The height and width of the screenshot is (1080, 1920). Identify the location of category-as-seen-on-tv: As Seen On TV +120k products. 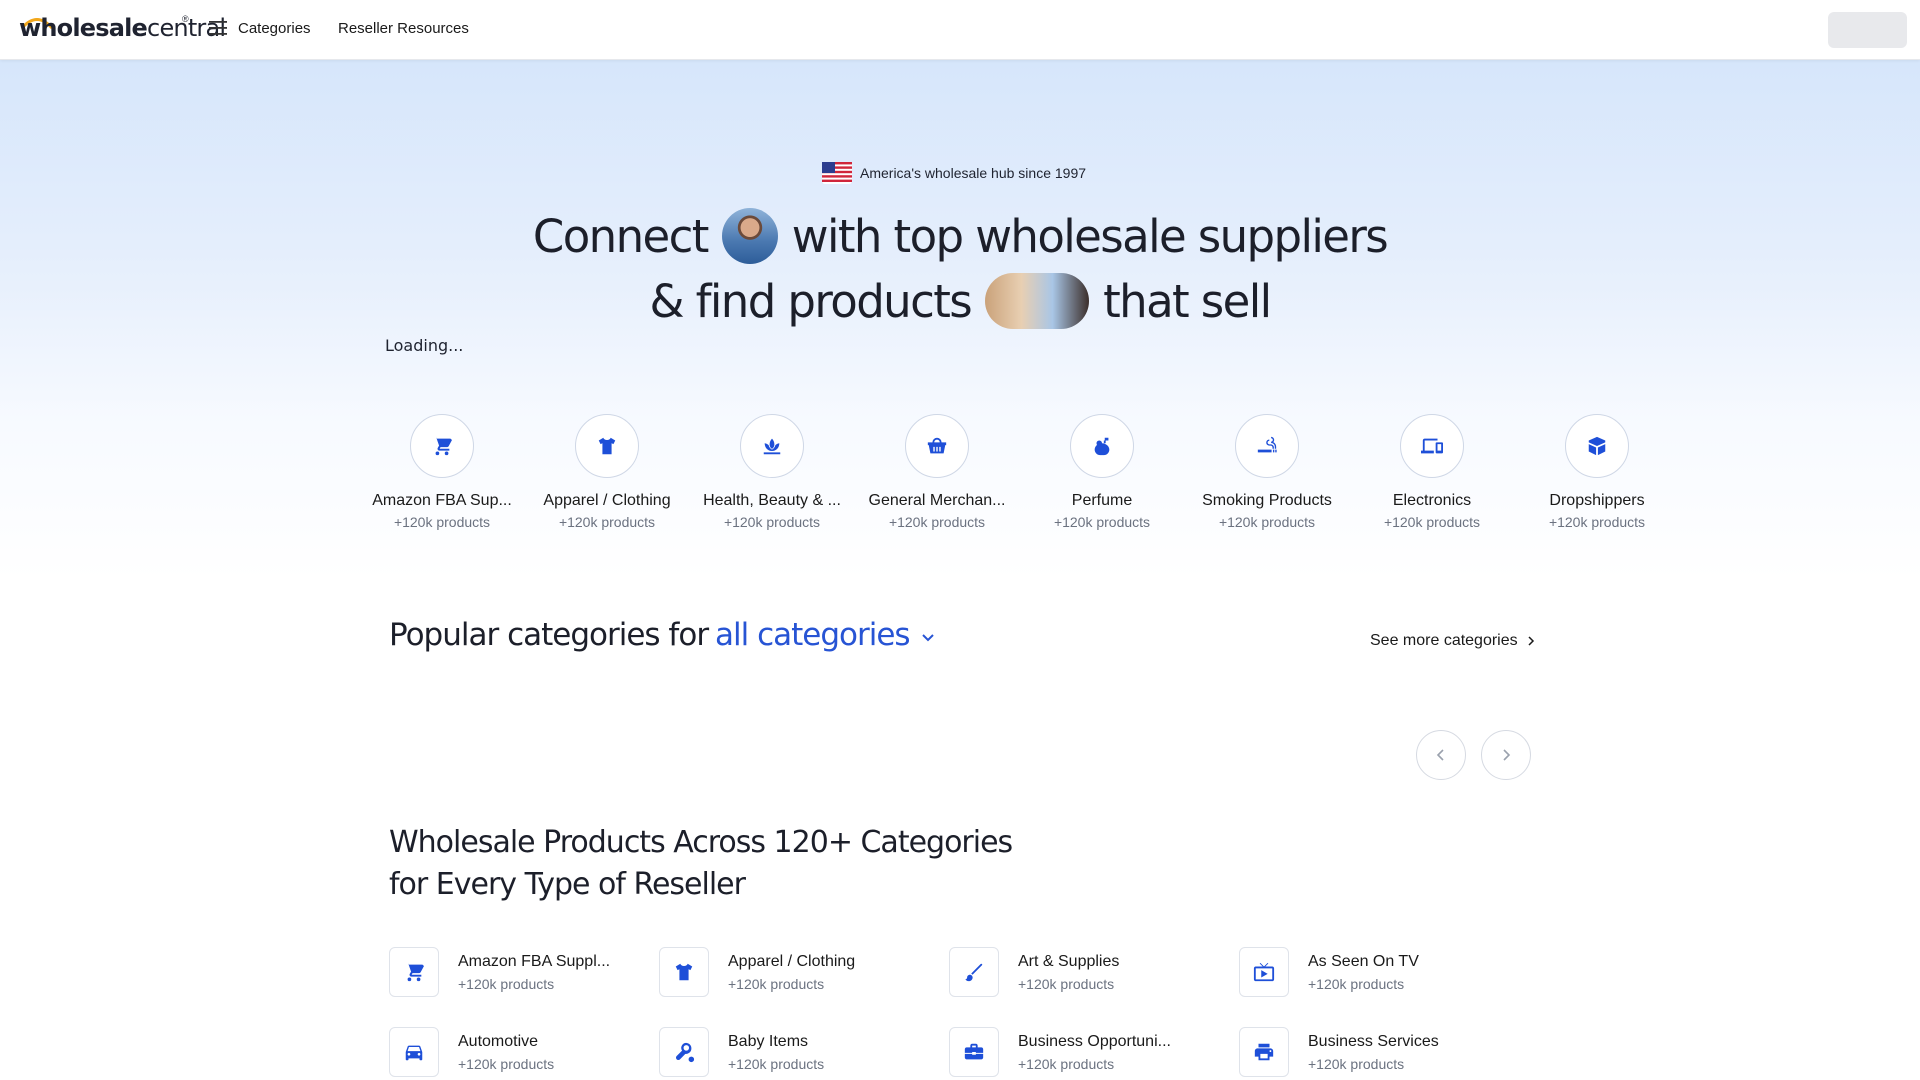
(1369, 973).